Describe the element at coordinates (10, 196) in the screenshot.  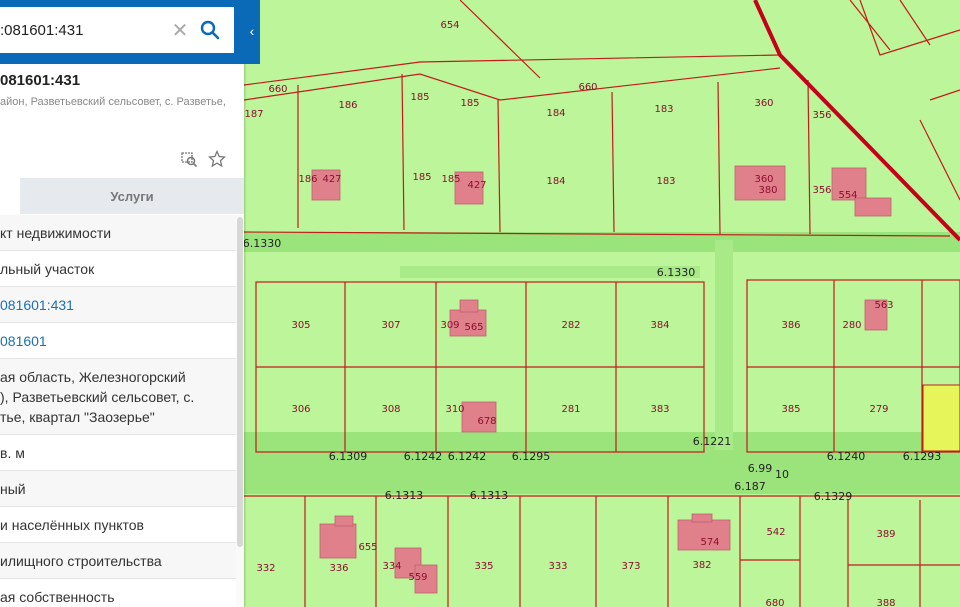
I see `tab-info` at that location.